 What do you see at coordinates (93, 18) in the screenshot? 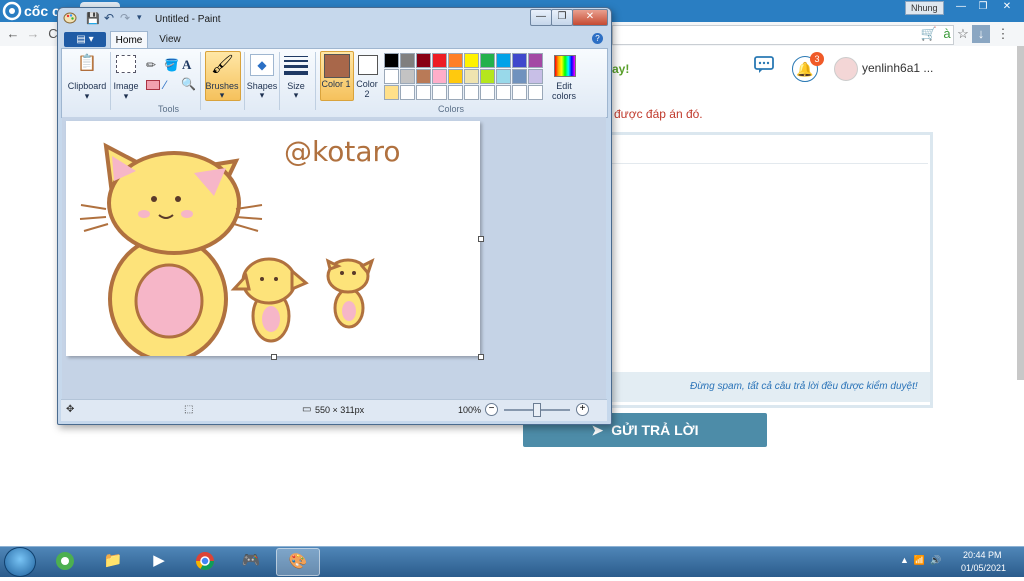
I see `save-icon: 💾` at bounding box center [93, 18].